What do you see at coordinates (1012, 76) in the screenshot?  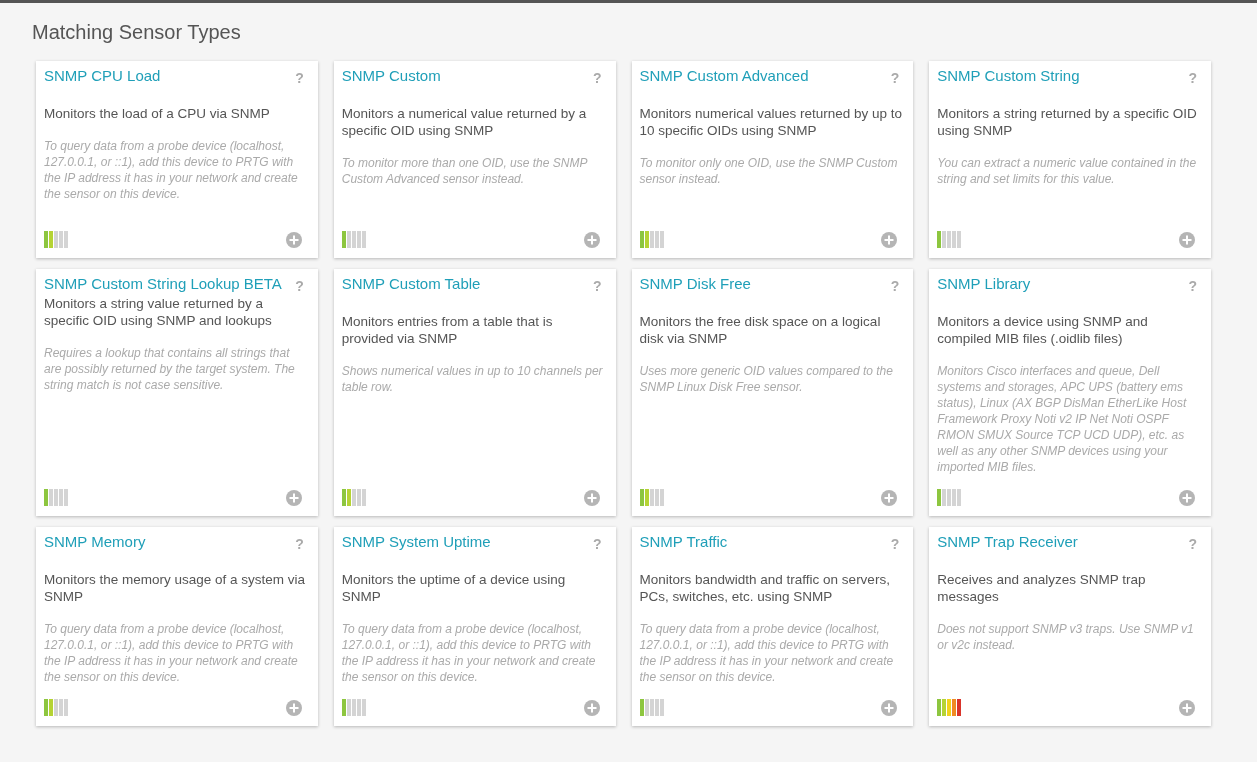 I see `sensor-title-link: SNMP Custom String` at bounding box center [1012, 76].